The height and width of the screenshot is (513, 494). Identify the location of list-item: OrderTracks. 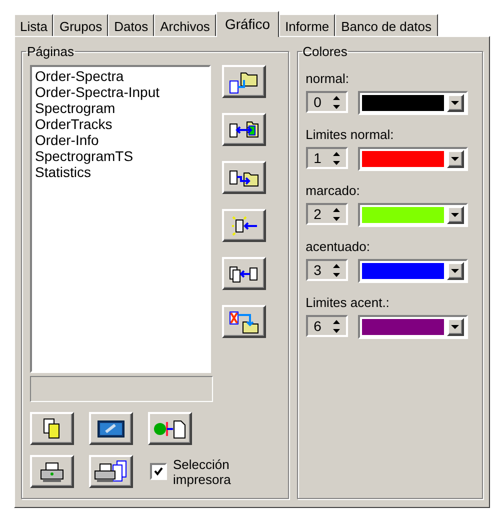
(120, 124).